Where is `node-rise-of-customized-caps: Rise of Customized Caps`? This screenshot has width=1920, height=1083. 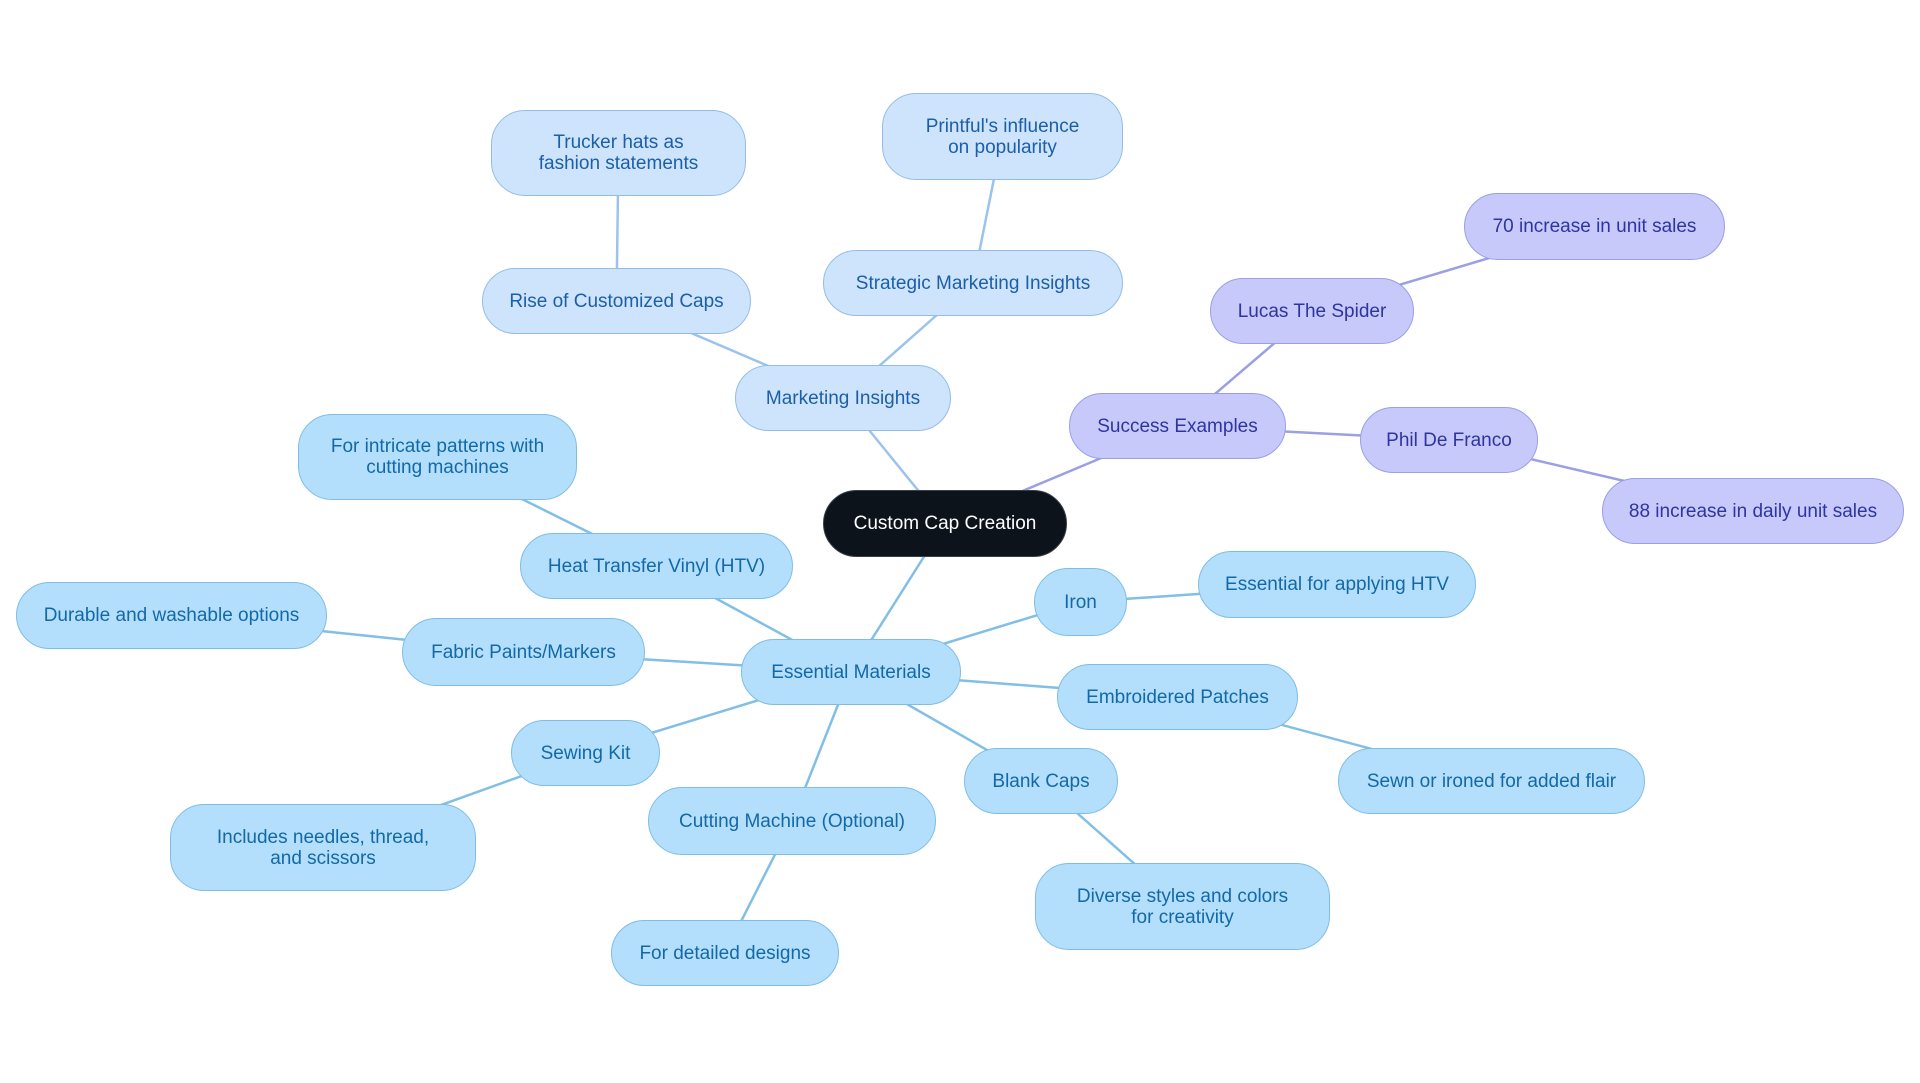 node-rise-of-customized-caps: Rise of Customized Caps is located at coordinates (616, 301).